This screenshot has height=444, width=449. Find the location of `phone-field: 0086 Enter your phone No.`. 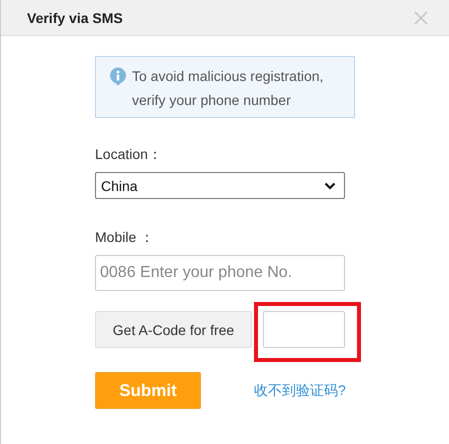

phone-field: 0086 Enter your phone No. is located at coordinates (220, 273).